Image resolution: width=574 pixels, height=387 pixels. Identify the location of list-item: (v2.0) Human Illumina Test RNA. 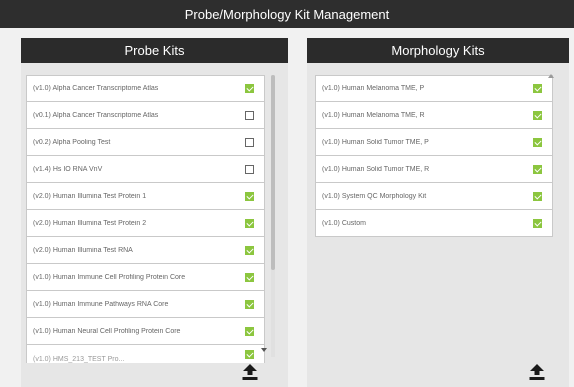
(145, 250).